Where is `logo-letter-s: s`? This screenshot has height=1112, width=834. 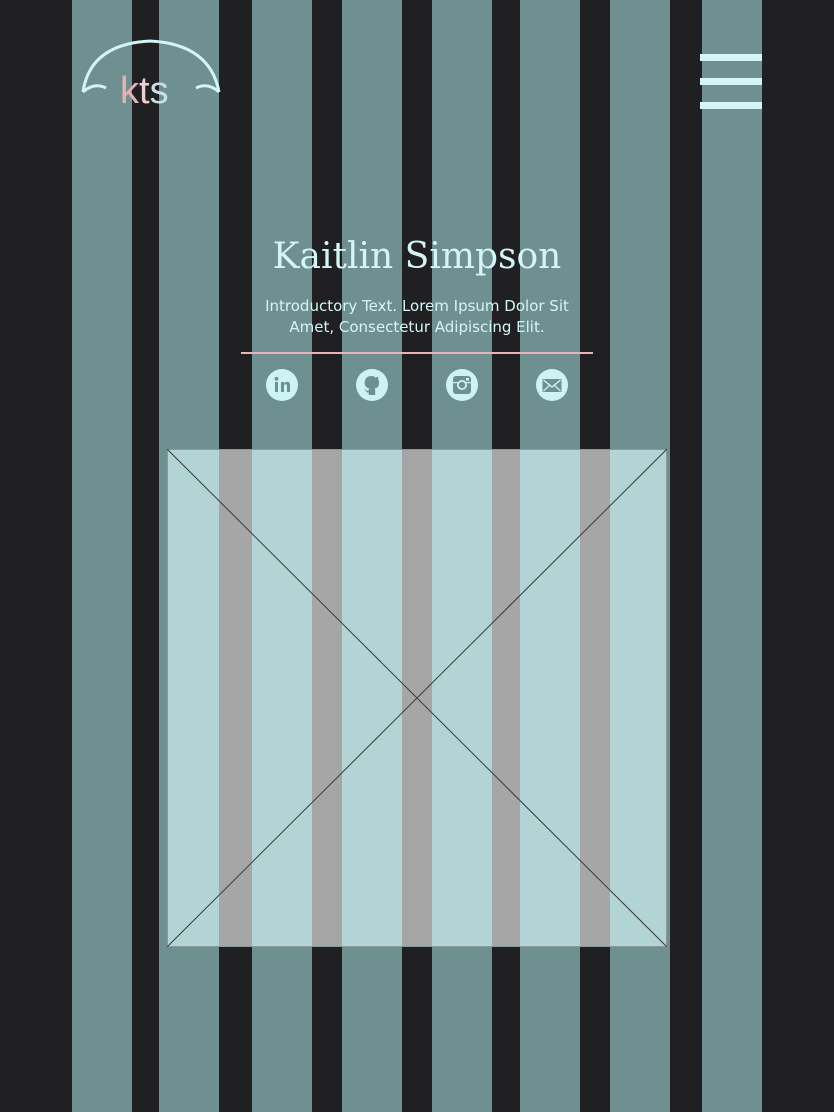
logo-letter-s: s is located at coordinates (159, 91).